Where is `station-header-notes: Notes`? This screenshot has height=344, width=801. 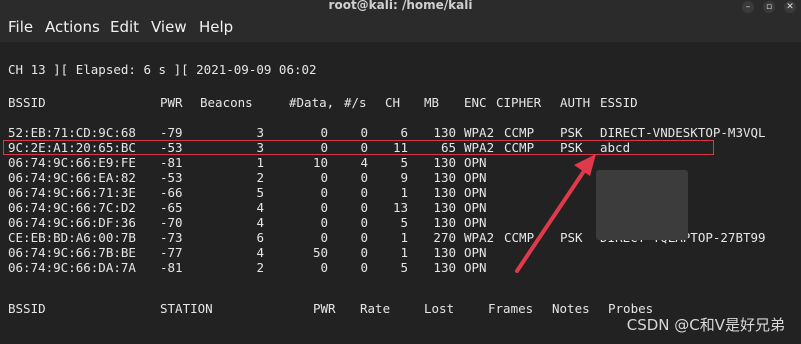 station-header-notes: Notes is located at coordinates (571, 308).